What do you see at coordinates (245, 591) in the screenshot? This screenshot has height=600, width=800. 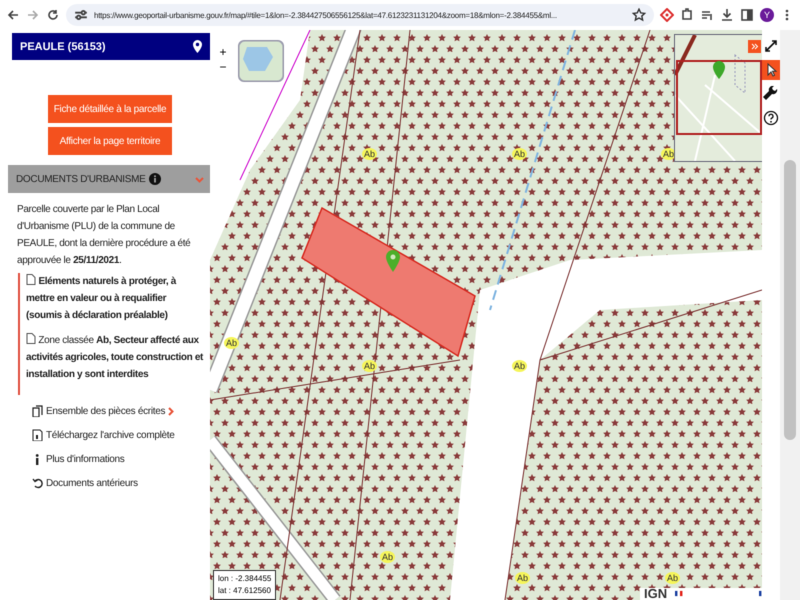 I see `latitude-text: lat : 47.612560` at bounding box center [245, 591].